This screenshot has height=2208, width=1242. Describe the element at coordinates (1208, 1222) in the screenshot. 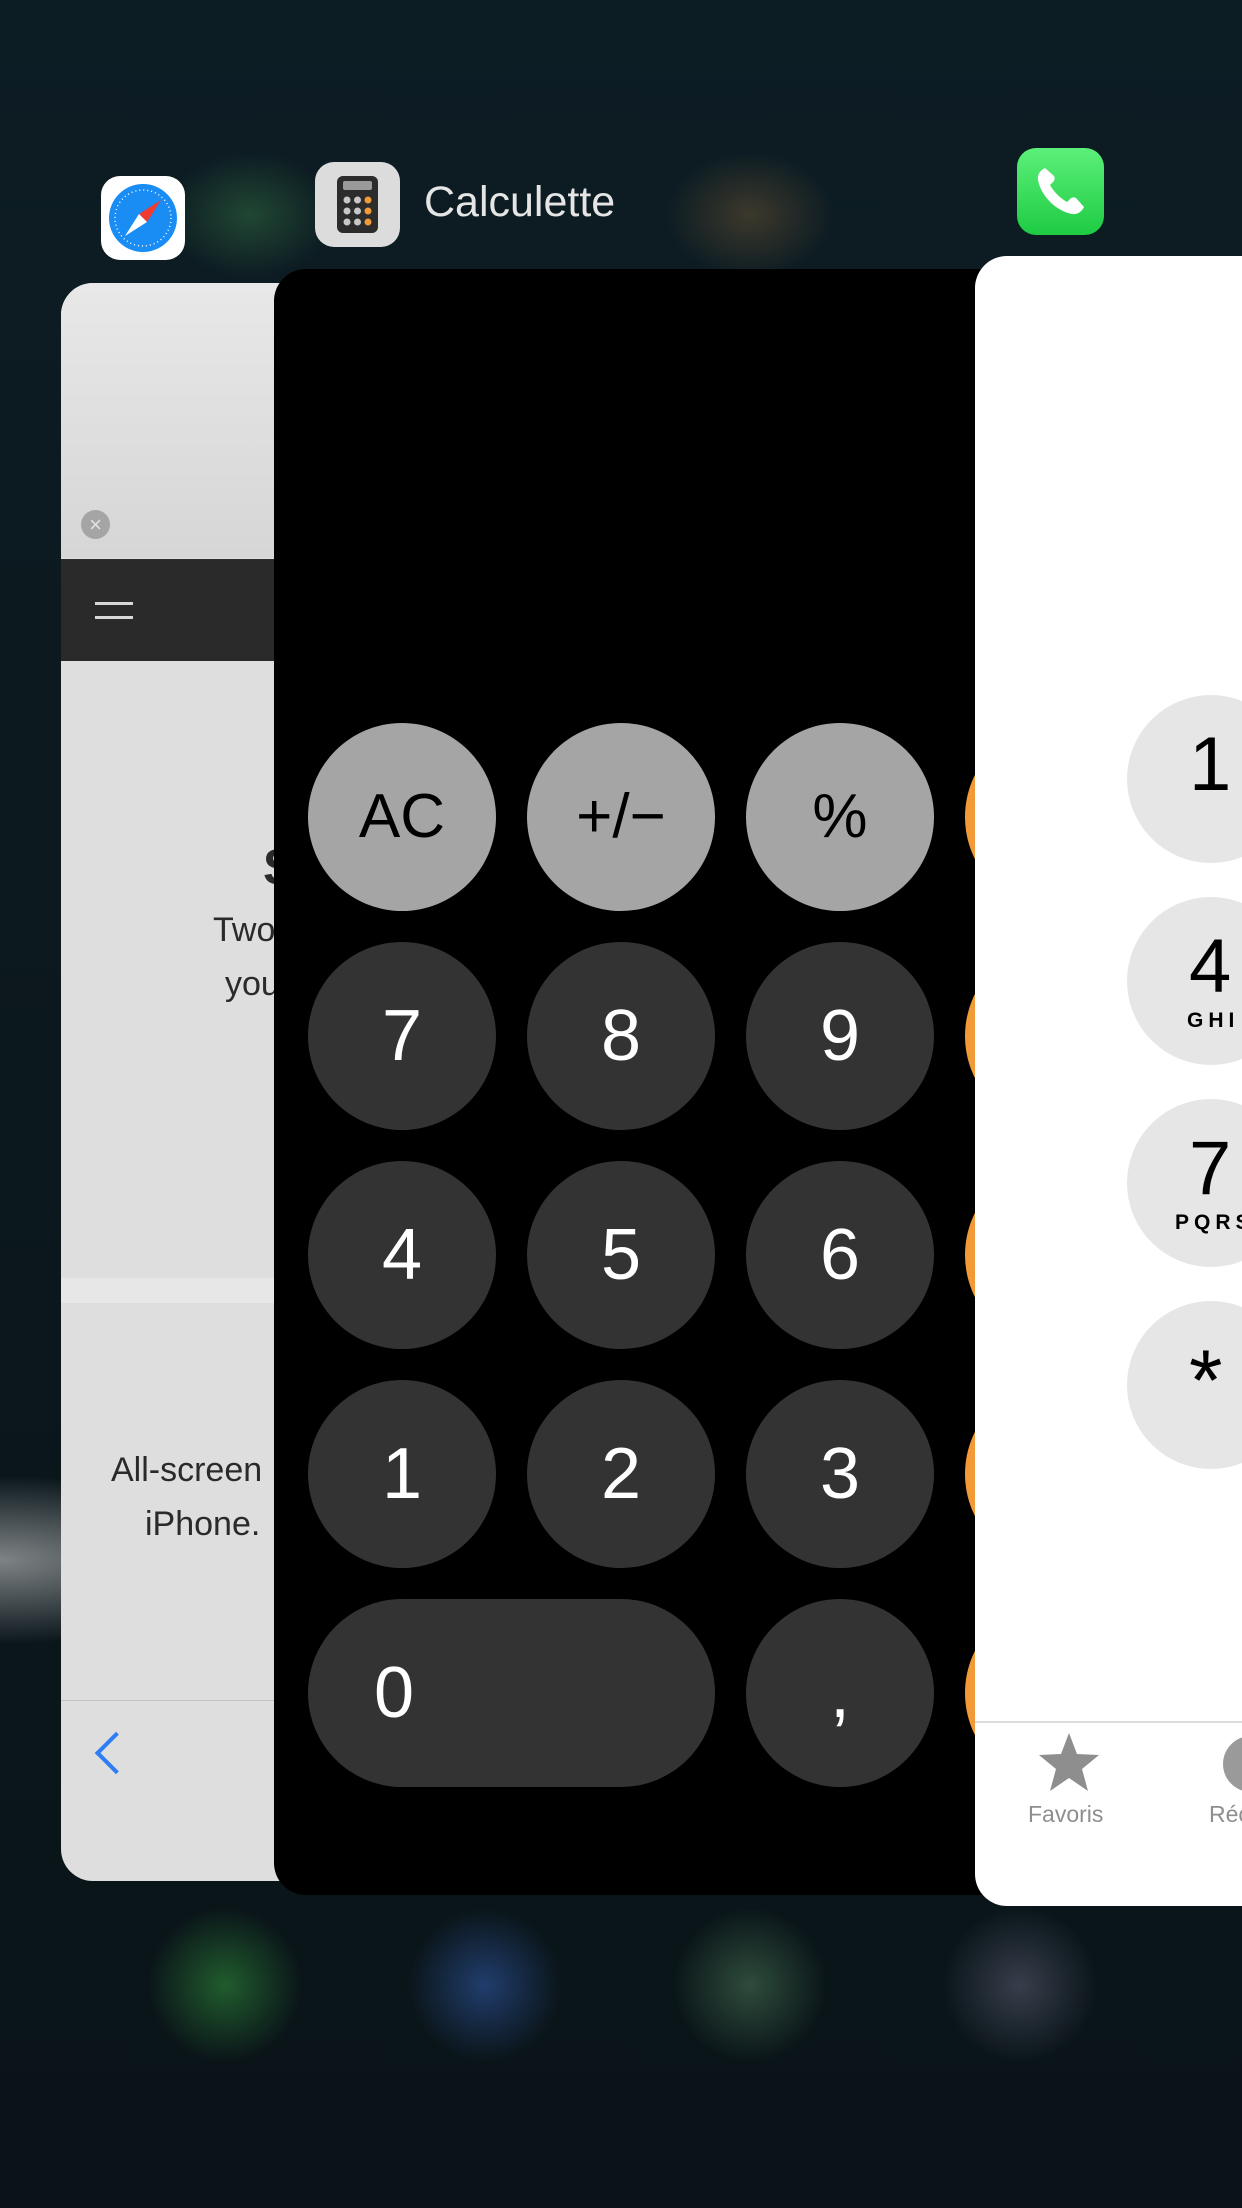

I see `keypad-letters: PQRS` at that location.